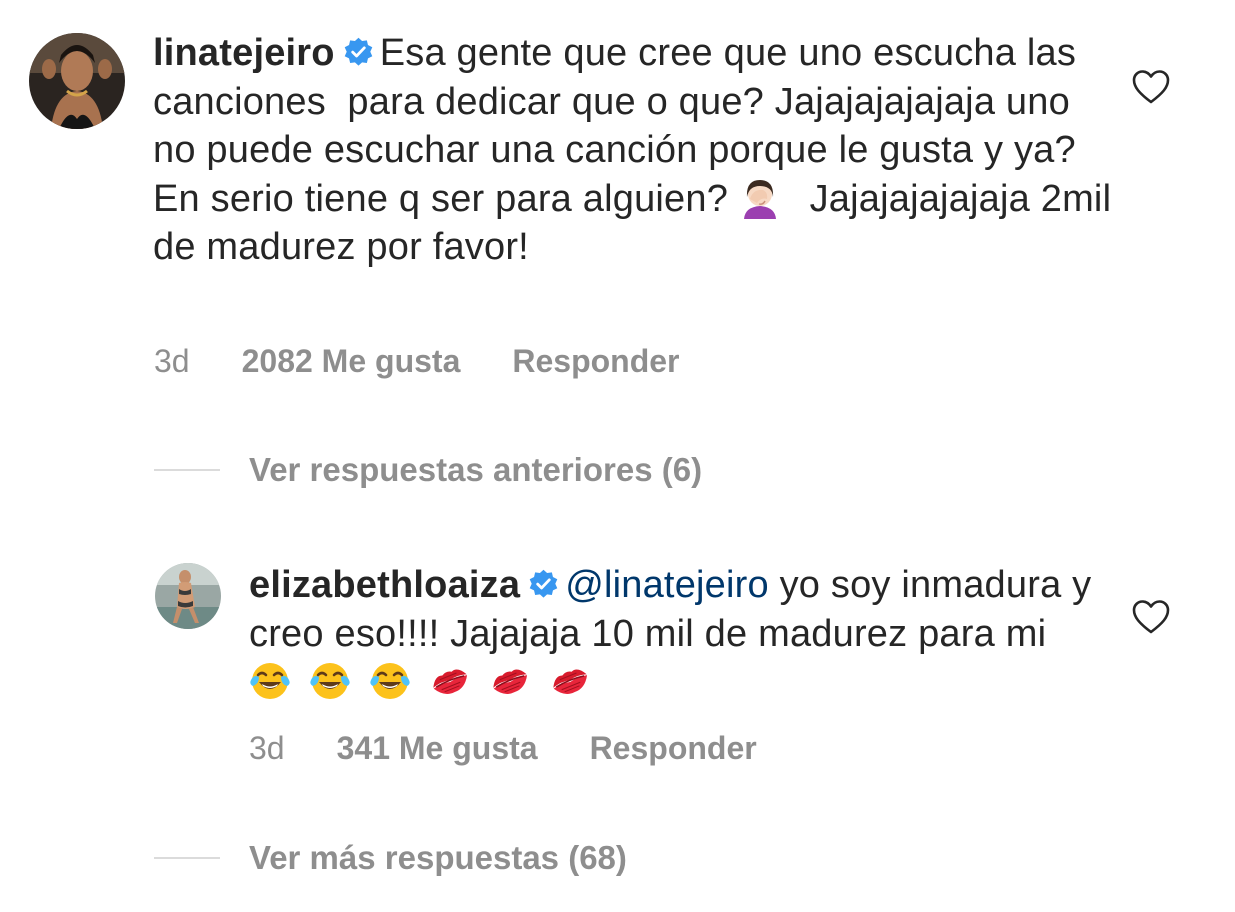 The width and height of the screenshot is (1235, 912). I want to click on likes-count: 2082 Me gusta, so click(351, 361).